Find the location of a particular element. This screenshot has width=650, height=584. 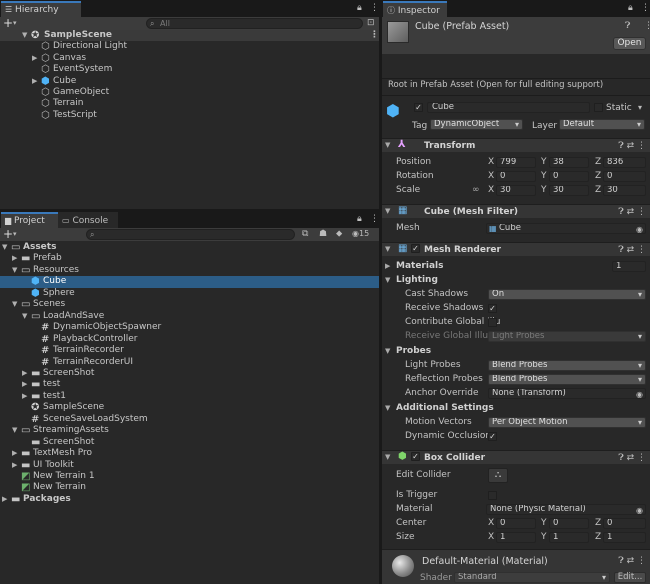

tag-dropdown: DynamicObject is located at coordinates (476, 124).